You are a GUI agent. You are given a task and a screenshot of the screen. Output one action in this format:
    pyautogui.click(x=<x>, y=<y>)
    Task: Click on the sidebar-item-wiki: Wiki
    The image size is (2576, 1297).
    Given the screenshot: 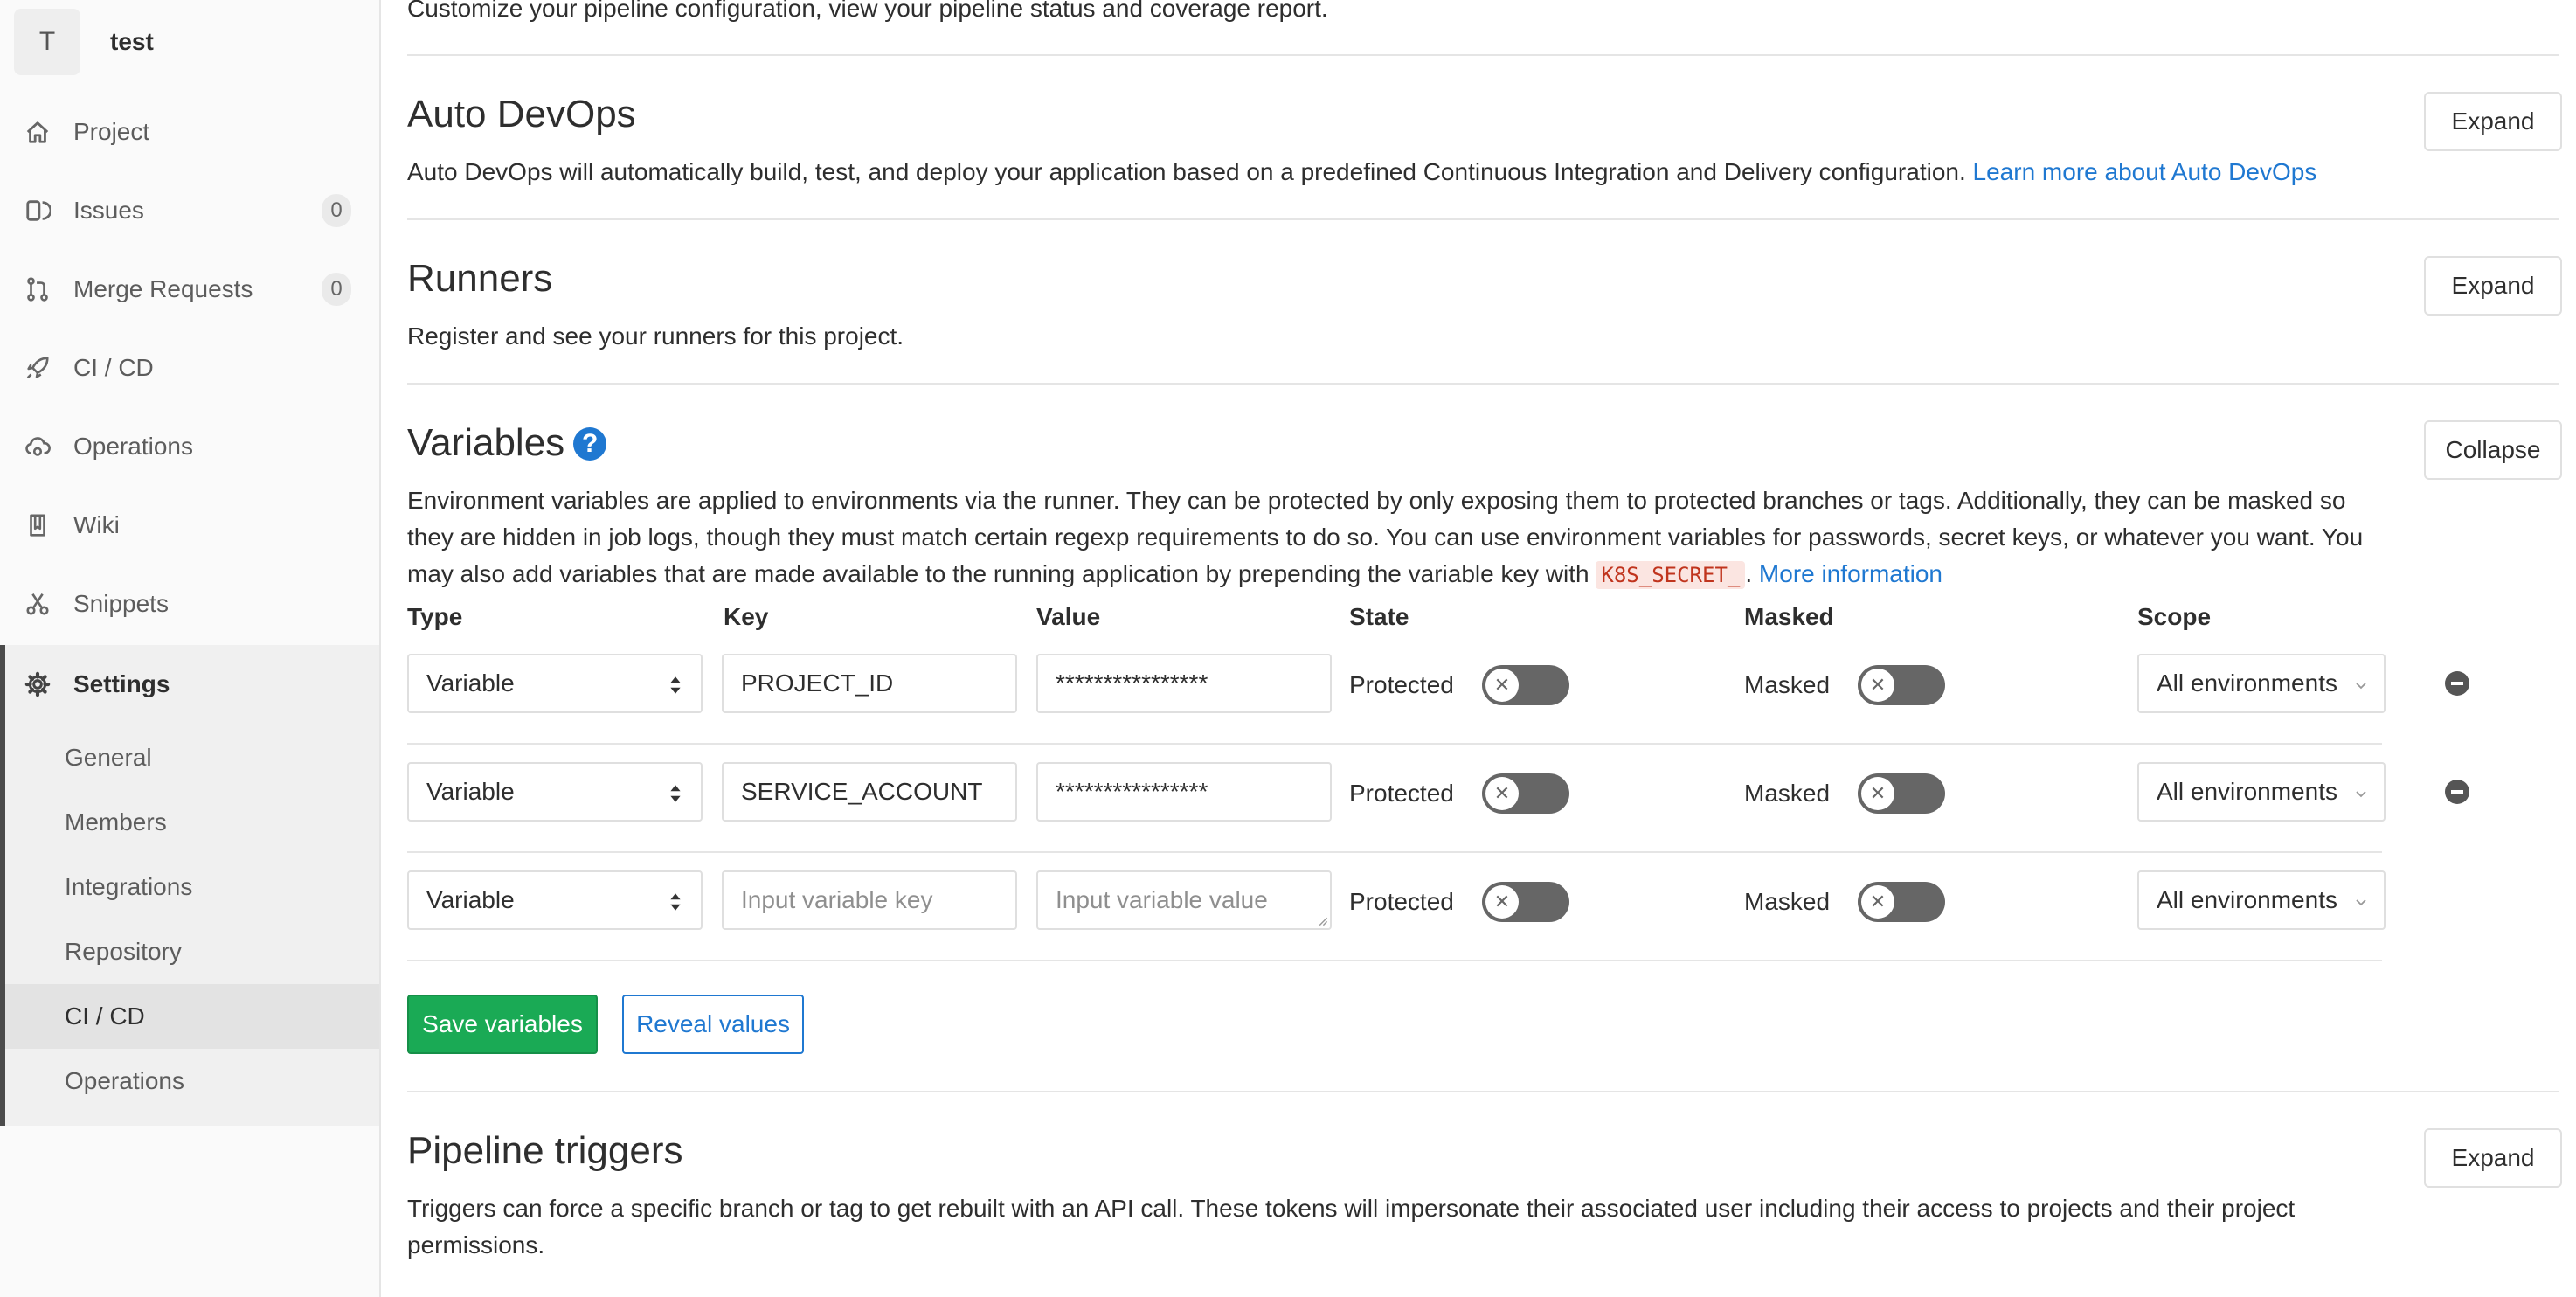 What is the action you would take?
    pyautogui.click(x=189, y=526)
    